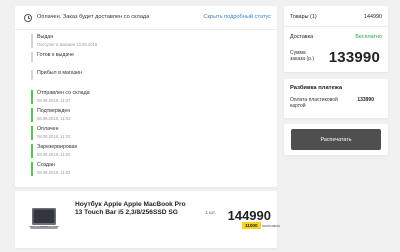 This screenshot has height=252, width=400. I want to click on timeline-item-title: Зарезервирован, so click(57, 147).